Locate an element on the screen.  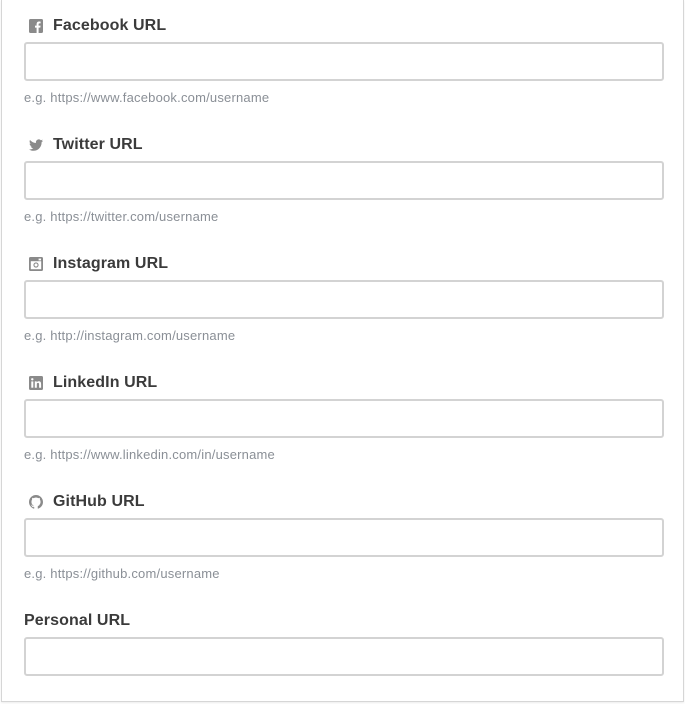
github-url-input is located at coordinates (344, 537).